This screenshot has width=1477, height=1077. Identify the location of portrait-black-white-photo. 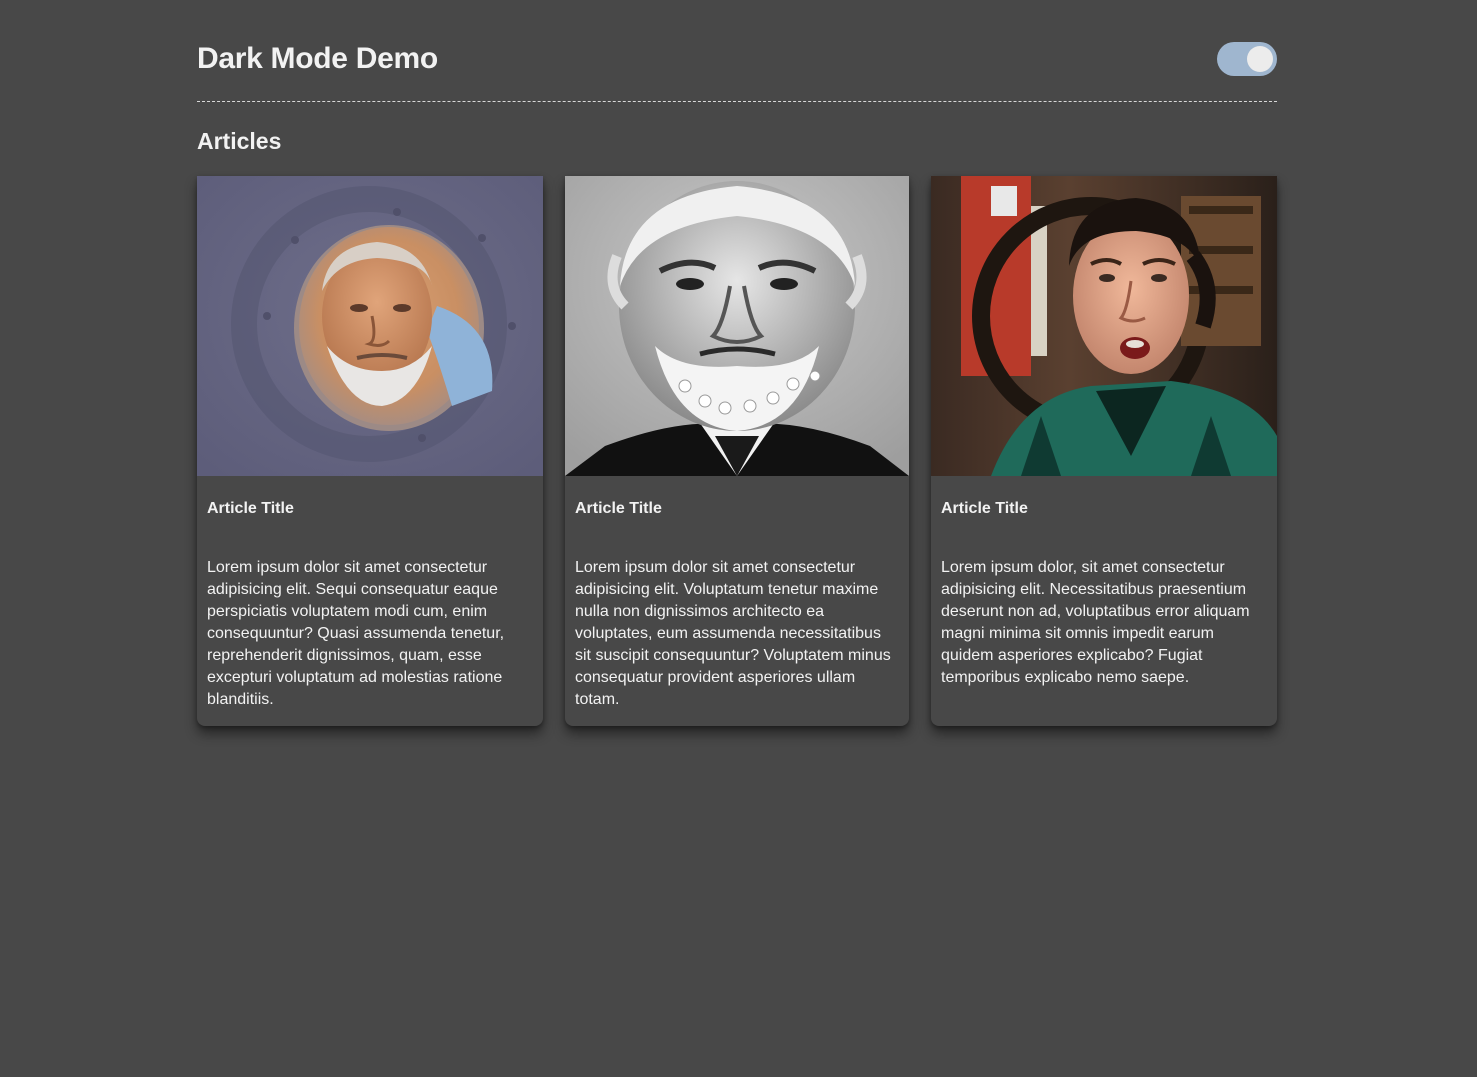
(737, 326).